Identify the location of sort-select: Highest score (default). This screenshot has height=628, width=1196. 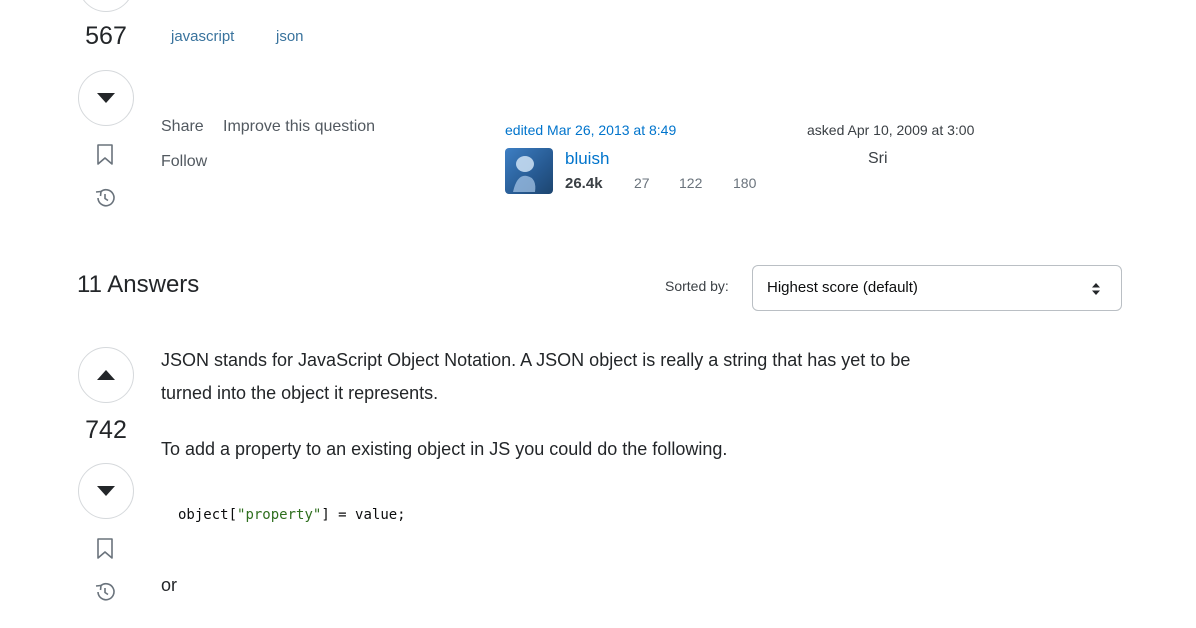
(937, 288).